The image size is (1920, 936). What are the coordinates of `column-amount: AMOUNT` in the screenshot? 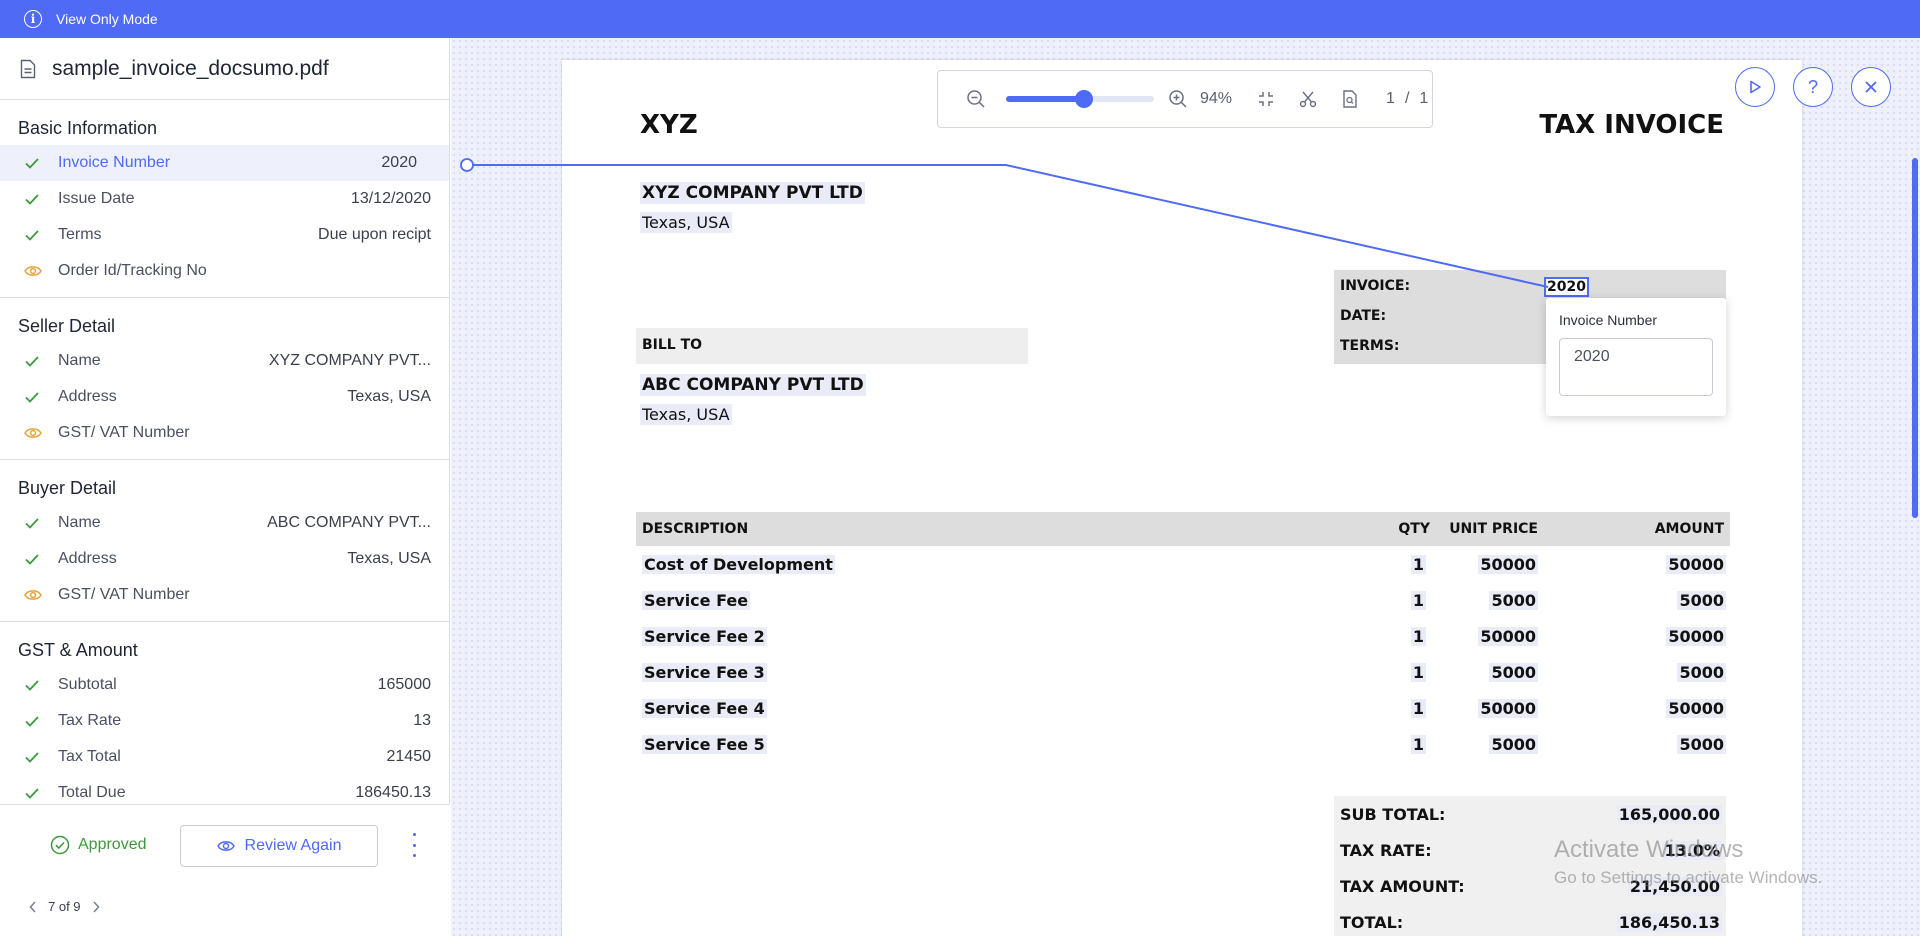 It's located at (1689, 529).